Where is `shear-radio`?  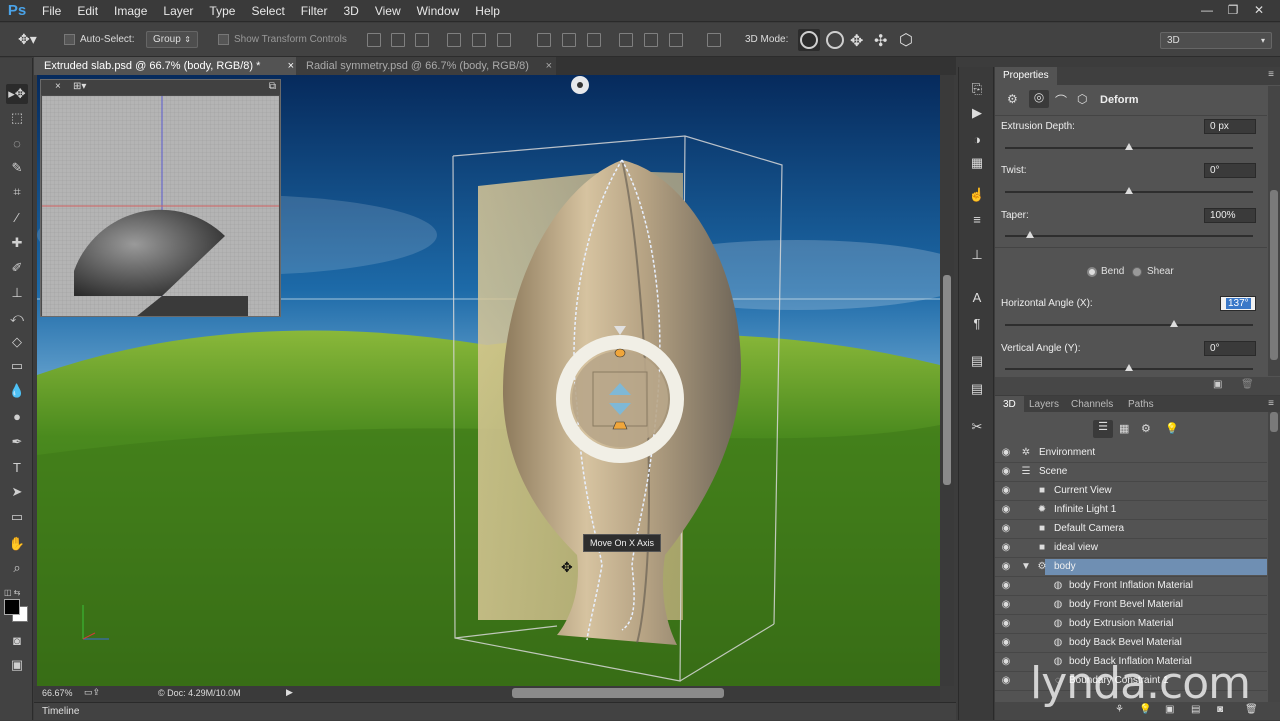
shear-radio is located at coordinates (1137, 272).